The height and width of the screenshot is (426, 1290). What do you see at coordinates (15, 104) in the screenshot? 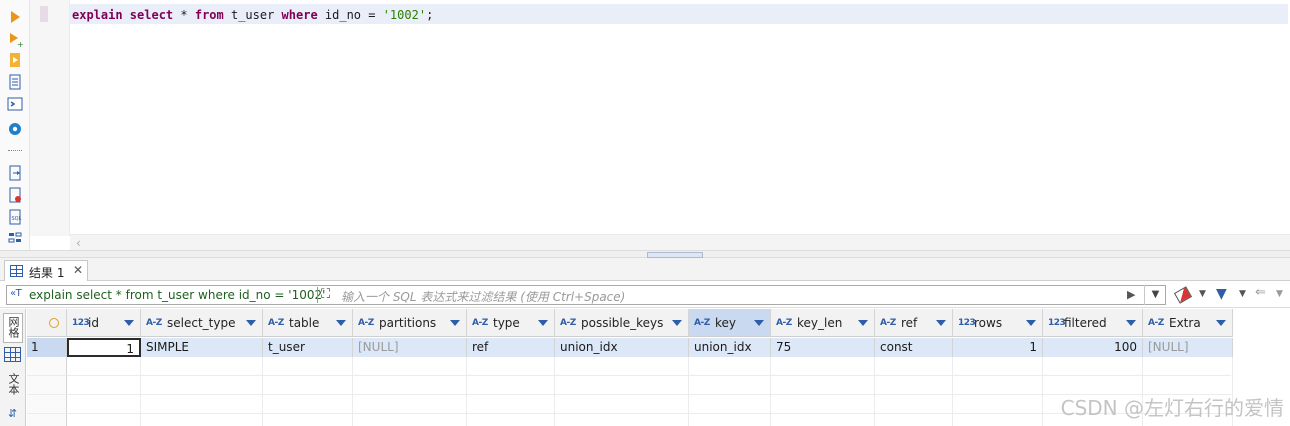
I see `console-icon` at bounding box center [15, 104].